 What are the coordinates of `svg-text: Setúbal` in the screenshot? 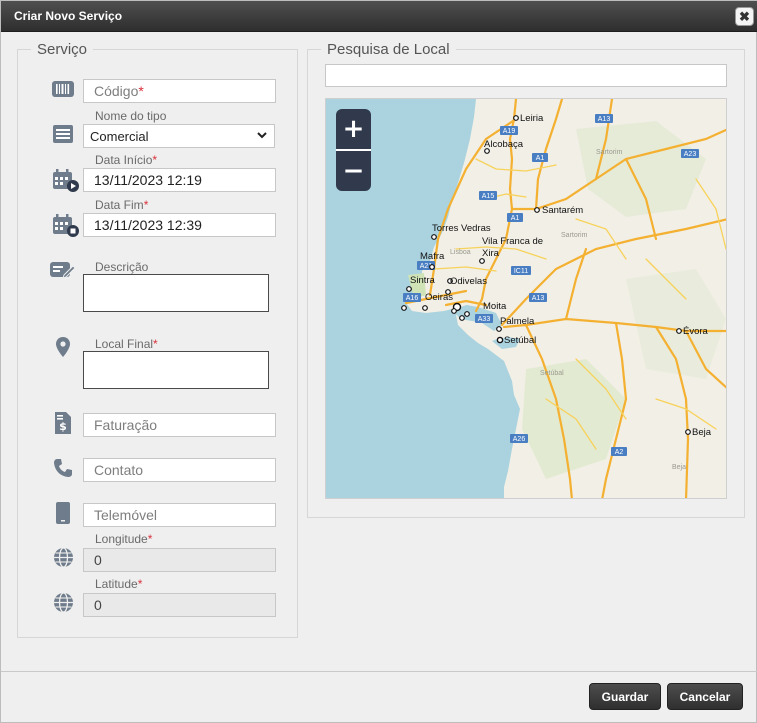 It's located at (520, 340).